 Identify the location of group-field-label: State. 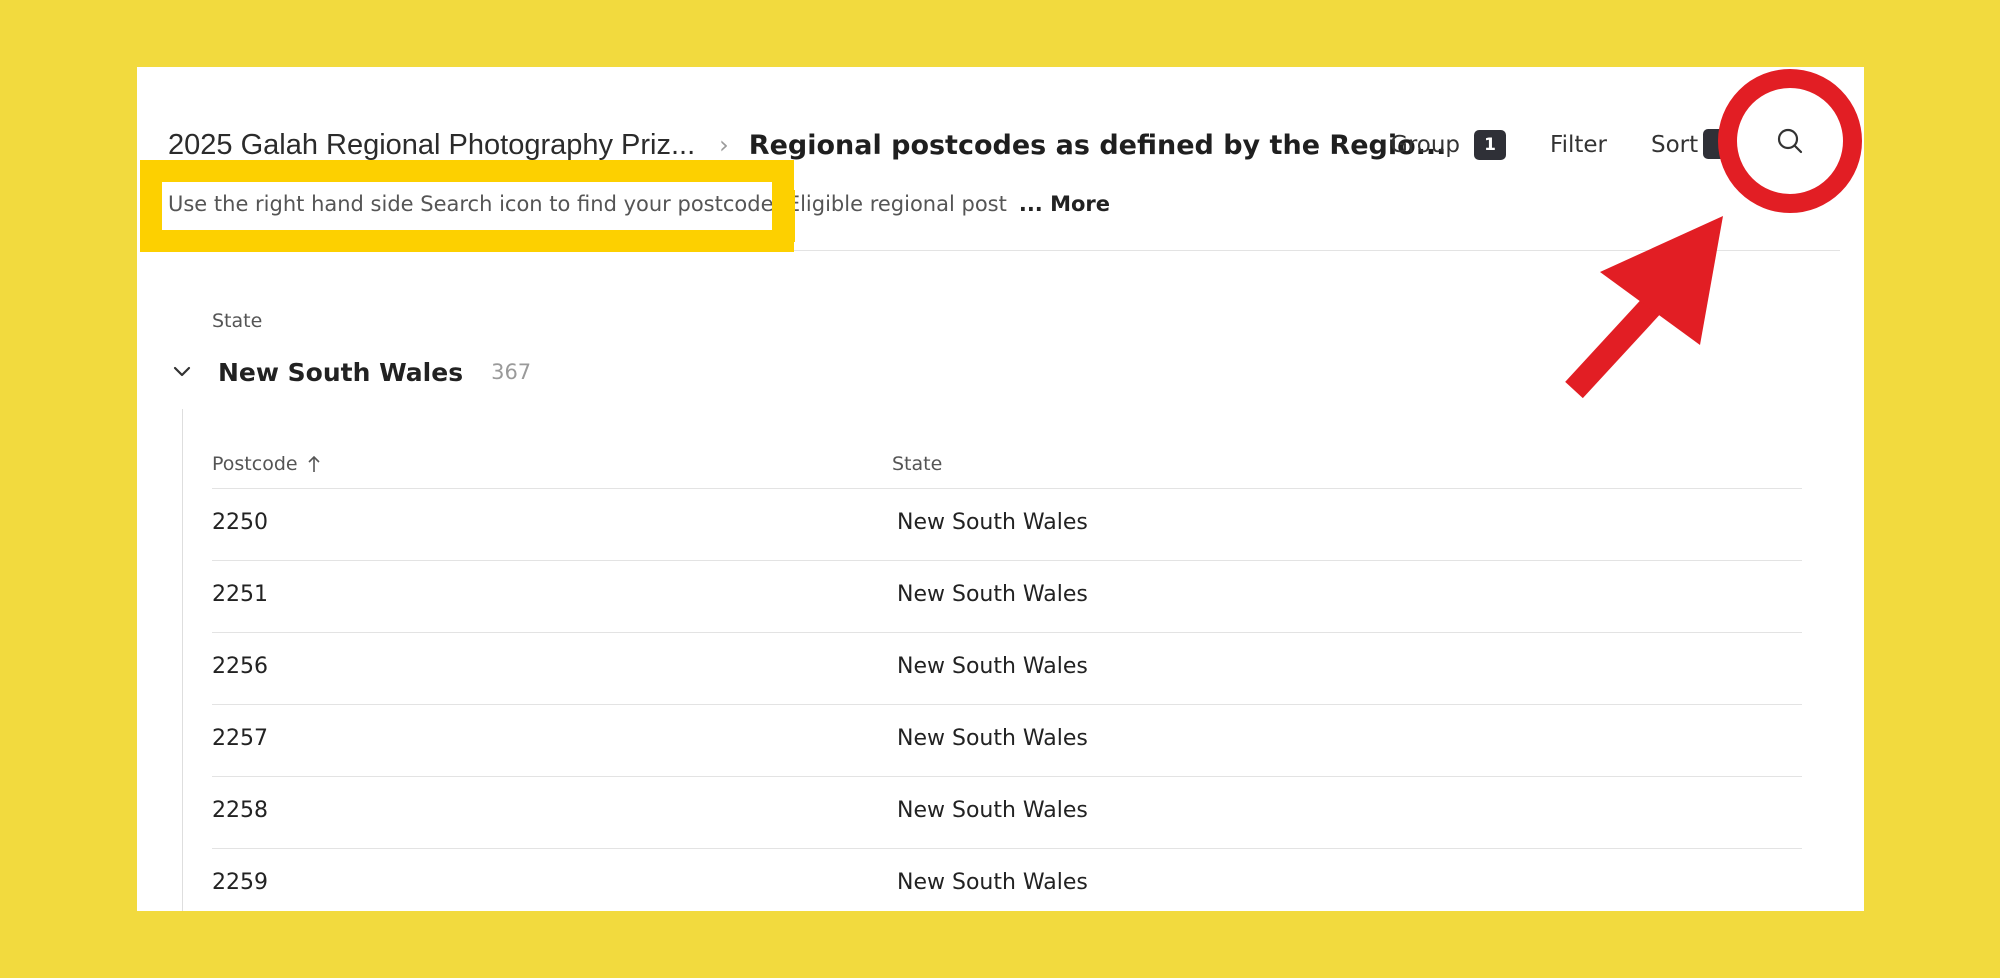
(237, 321).